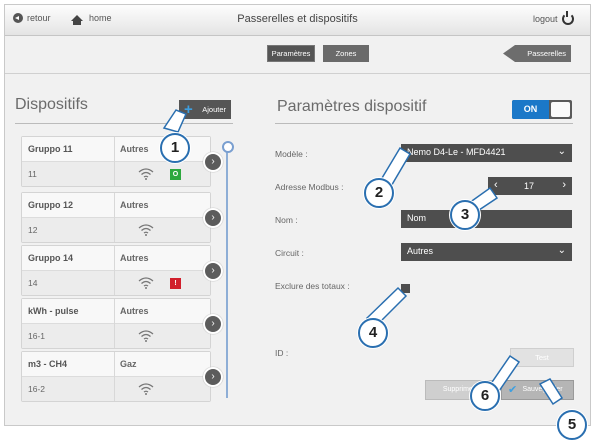  Describe the element at coordinates (116, 258) in the screenshot. I see `device-row-top: Gruppo 14 Autres` at that location.